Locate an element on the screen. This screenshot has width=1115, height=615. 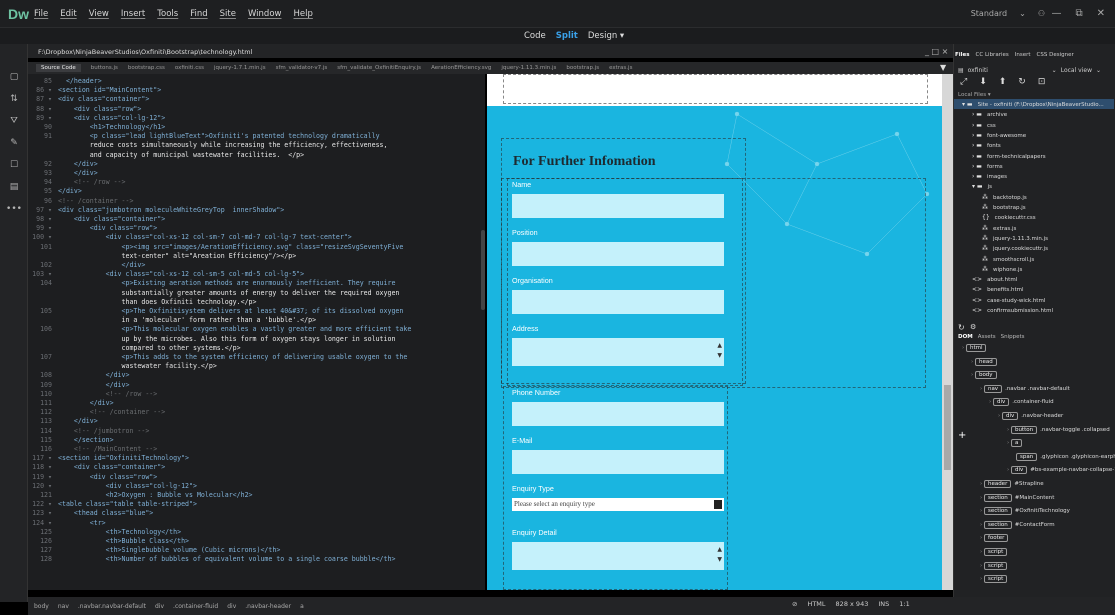
status-item: 1:1 is located at coordinates (904, 604).